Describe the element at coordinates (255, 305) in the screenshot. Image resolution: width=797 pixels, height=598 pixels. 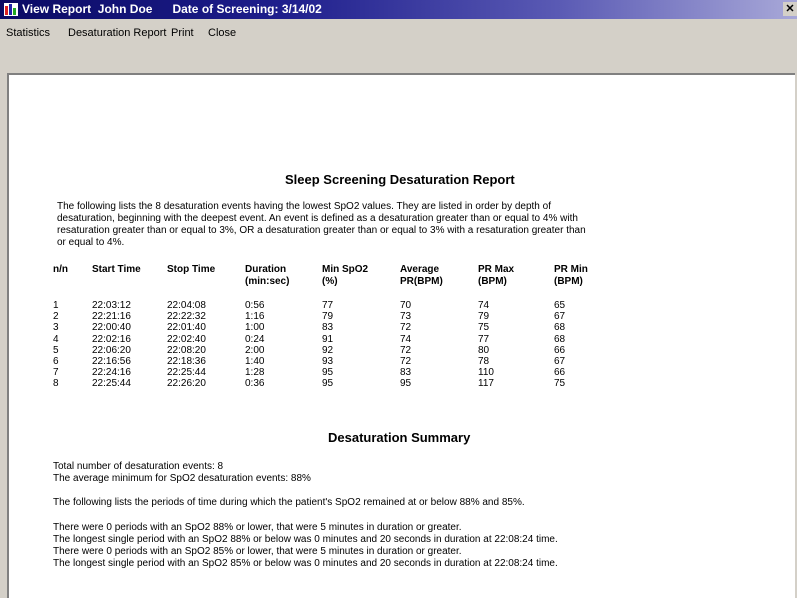
I see `table-cell: 0:56` at that location.